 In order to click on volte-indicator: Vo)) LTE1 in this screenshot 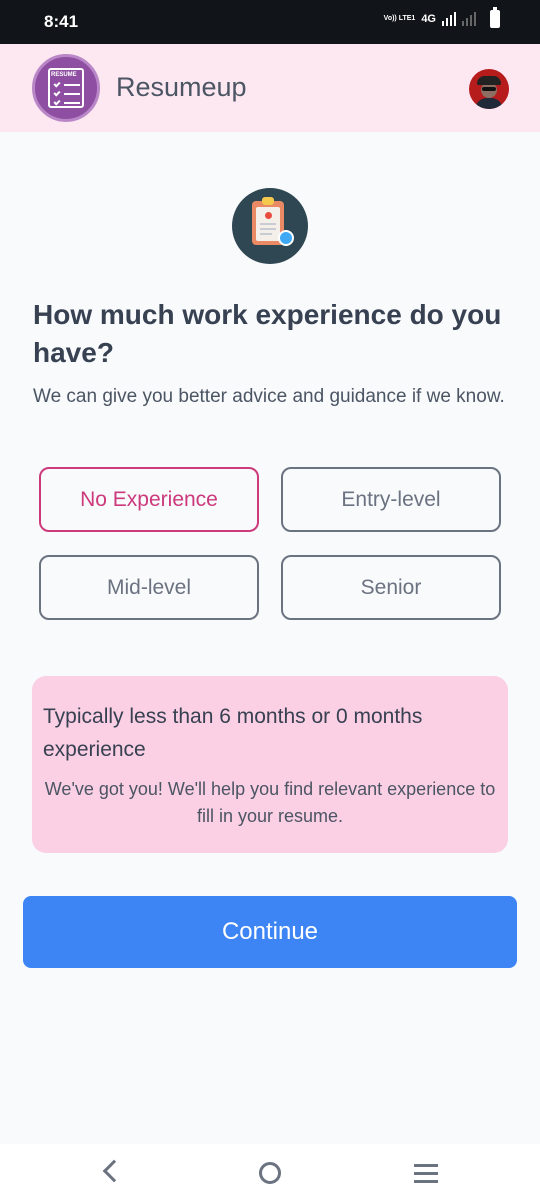, I will do `click(399, 18)`.